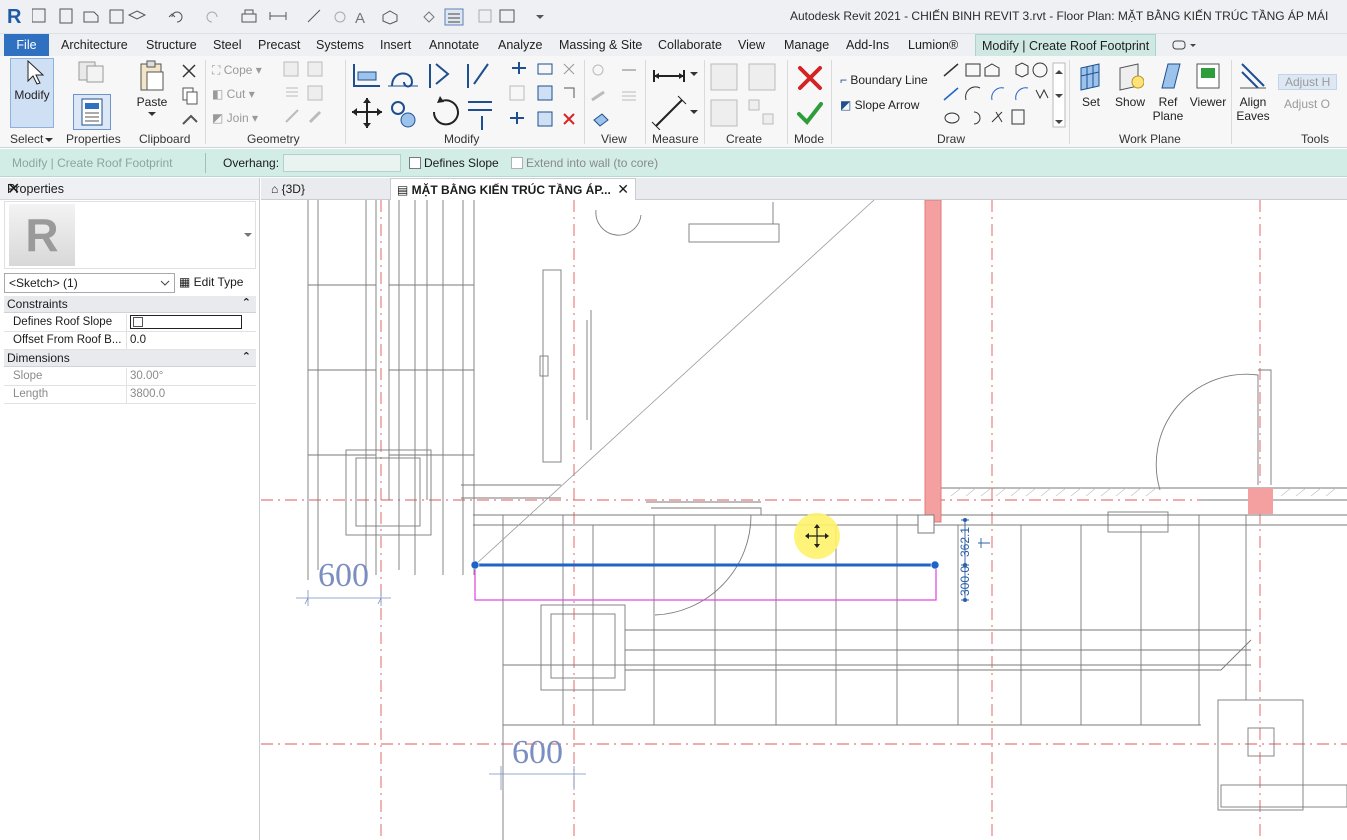 Image resolution: width=1347 pixels, height=840 pixels. I want to click on tab-add-ins: Add-Ins, so click(867, 45).